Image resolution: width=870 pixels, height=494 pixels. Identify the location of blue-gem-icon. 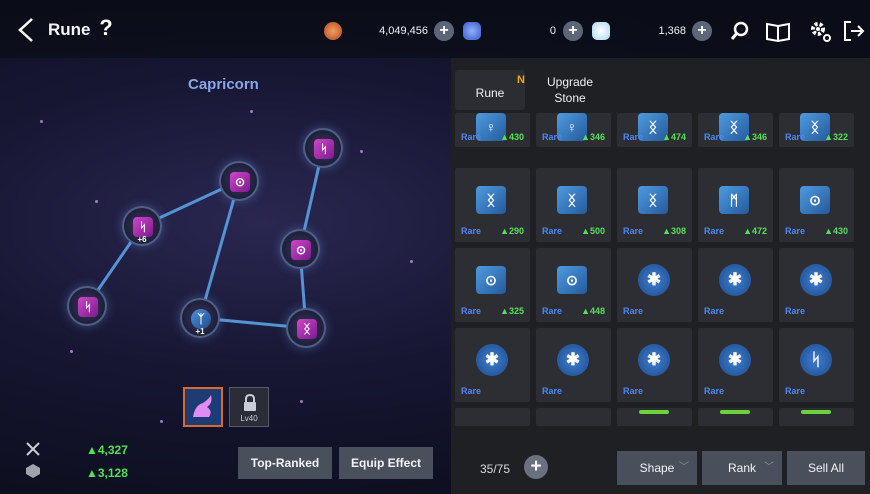
(472, 31).